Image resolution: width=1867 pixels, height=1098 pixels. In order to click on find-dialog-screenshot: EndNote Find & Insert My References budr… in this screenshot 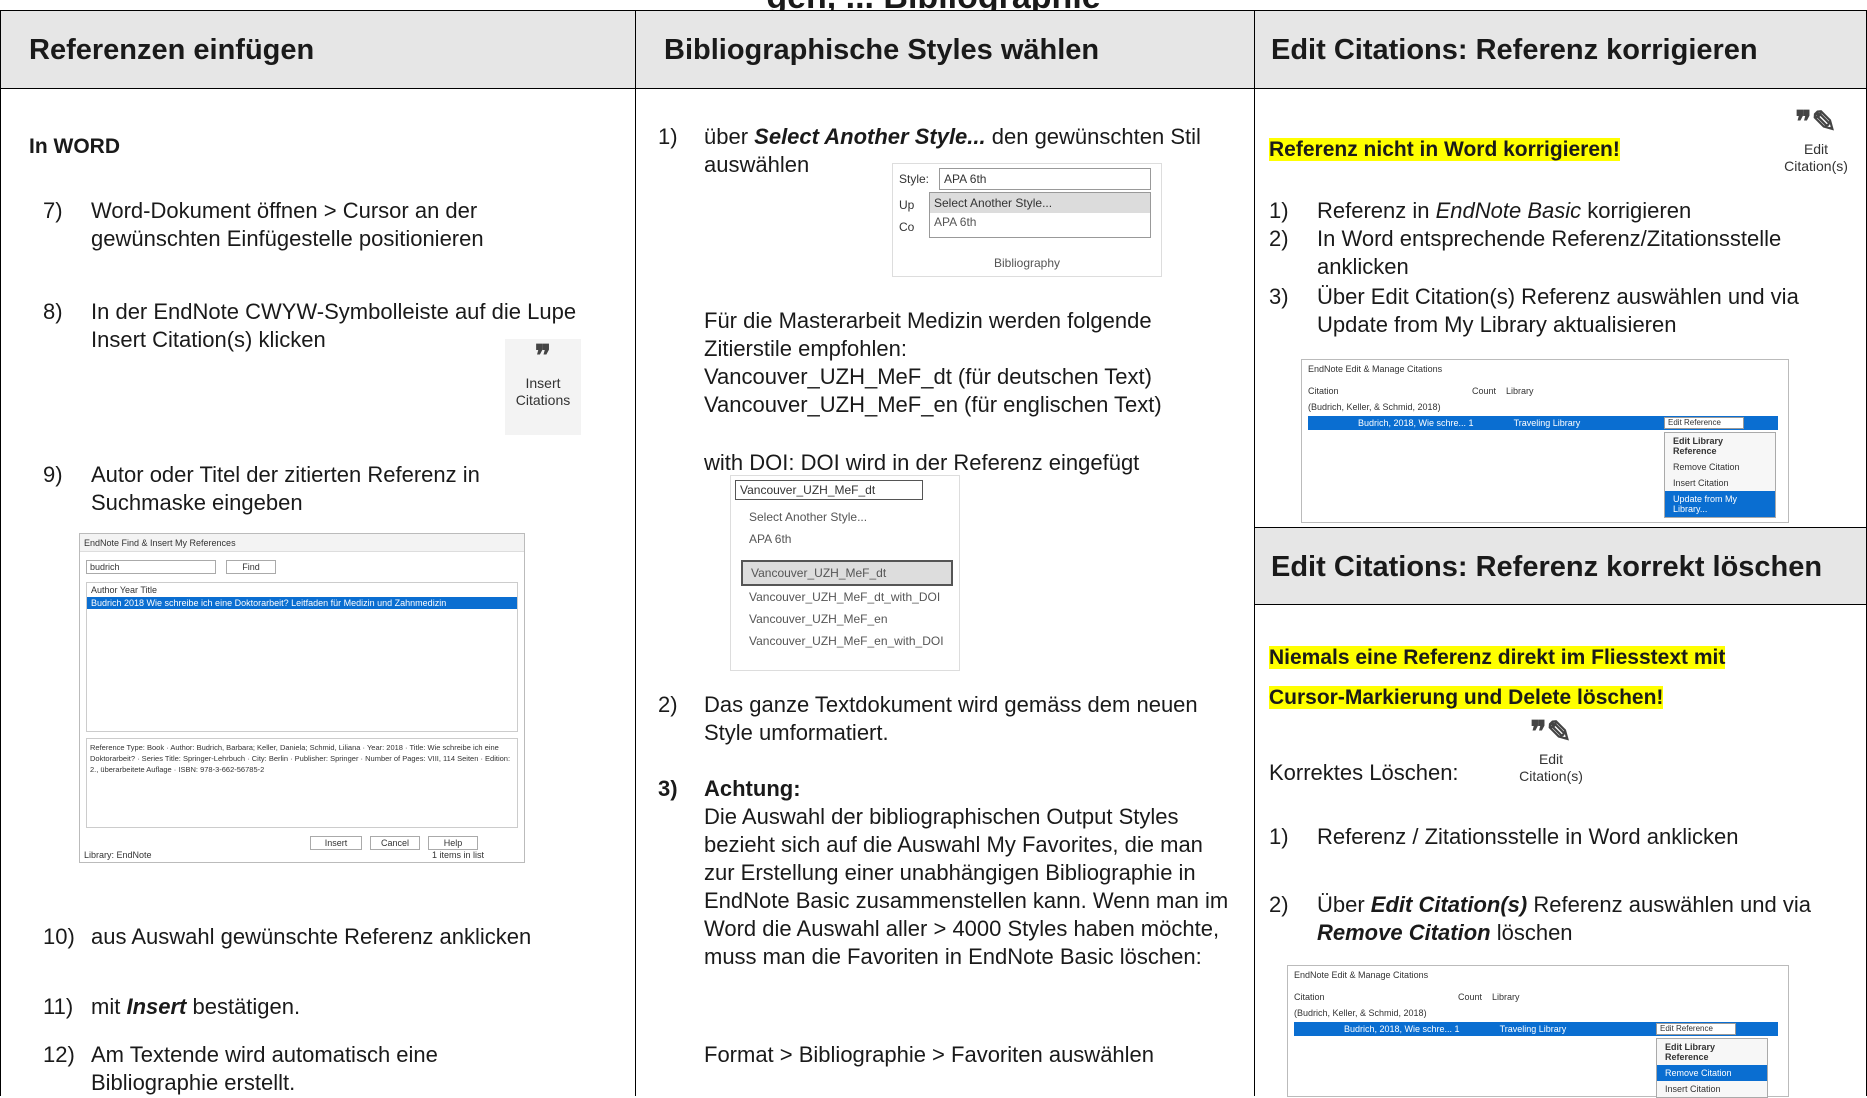, I will do `click(302, 698)`.